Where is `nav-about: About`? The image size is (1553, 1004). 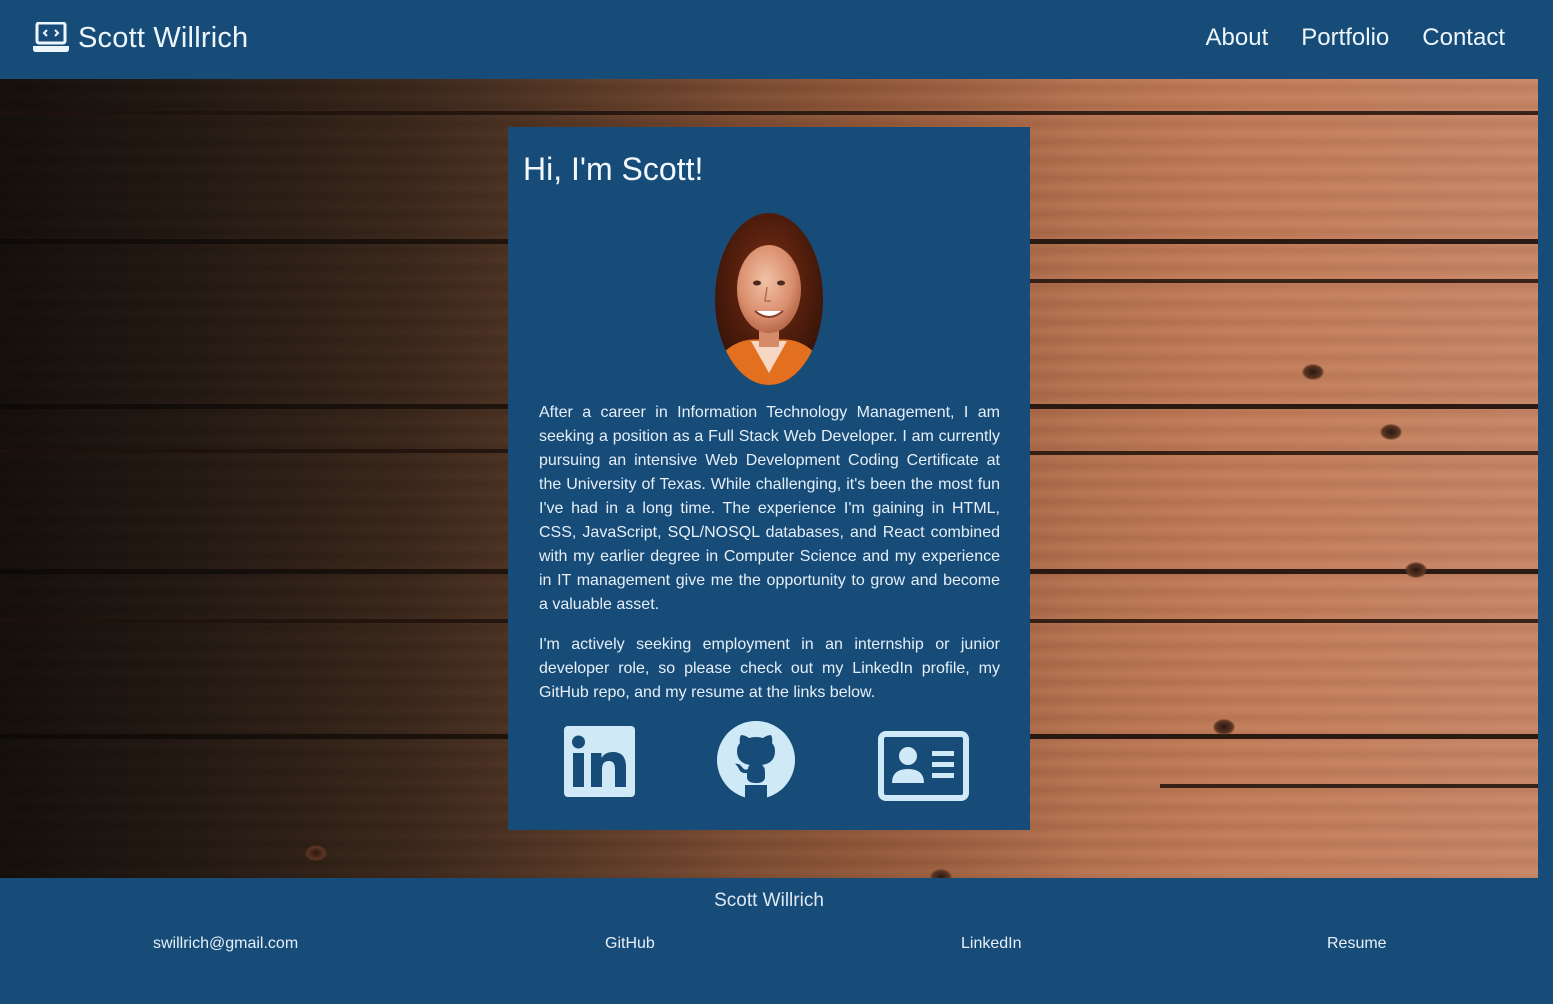 nav-about: About is located at coordinates (1237, 38).